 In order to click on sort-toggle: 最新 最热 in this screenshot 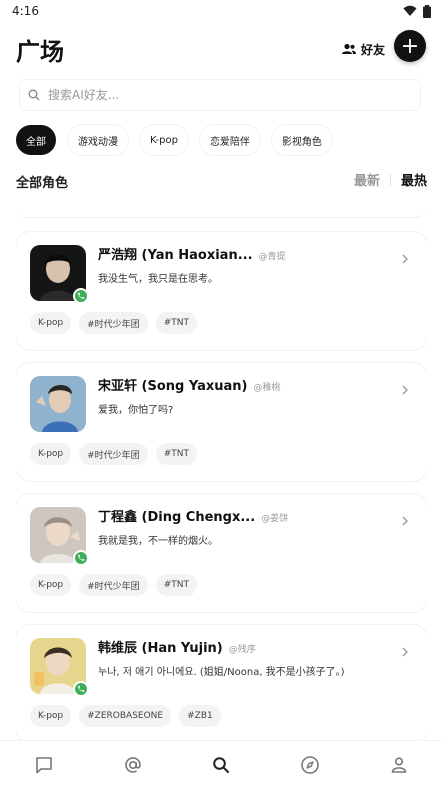, I will do `click(390, 179)`.